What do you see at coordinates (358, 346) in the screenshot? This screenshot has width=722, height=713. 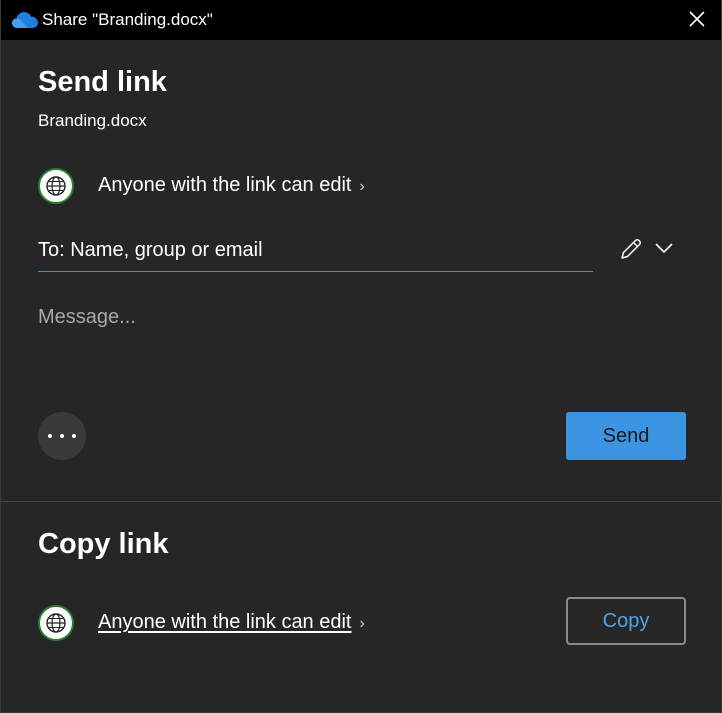 I see `message-input` at bounding box center [358, 346].